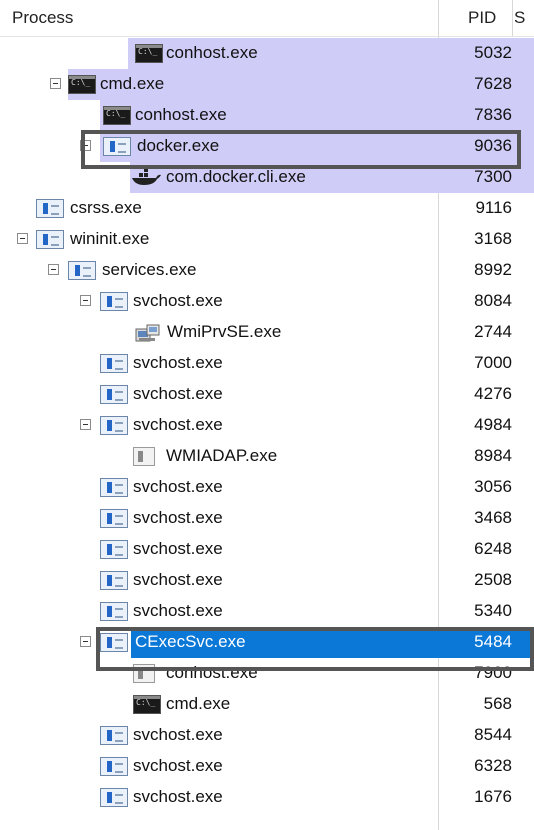 Image resolution: width=534 pixels, height=830 pixels. What do you see at coordinates (493, 610) in the screenshot?
I see `process-pid: 5340` at bounding box center [493, 610].